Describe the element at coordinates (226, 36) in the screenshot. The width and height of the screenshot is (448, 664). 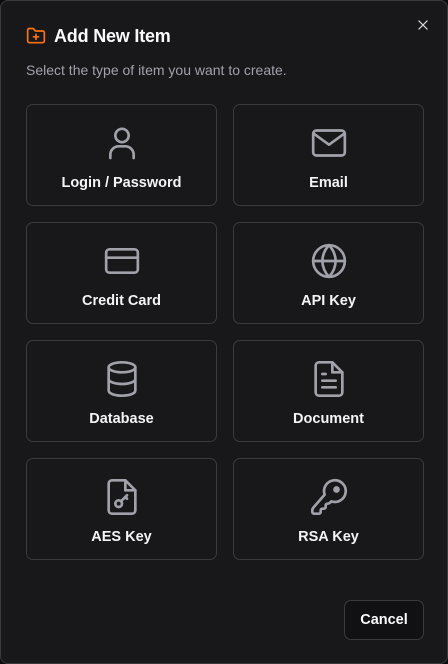
I see `title-row: Add New Item` at that location.